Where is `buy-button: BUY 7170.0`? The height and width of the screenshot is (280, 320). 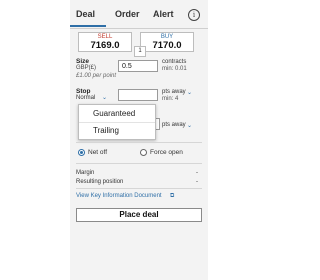
buy-button: BUY 7170.0 is located at coordinates (167, 42).